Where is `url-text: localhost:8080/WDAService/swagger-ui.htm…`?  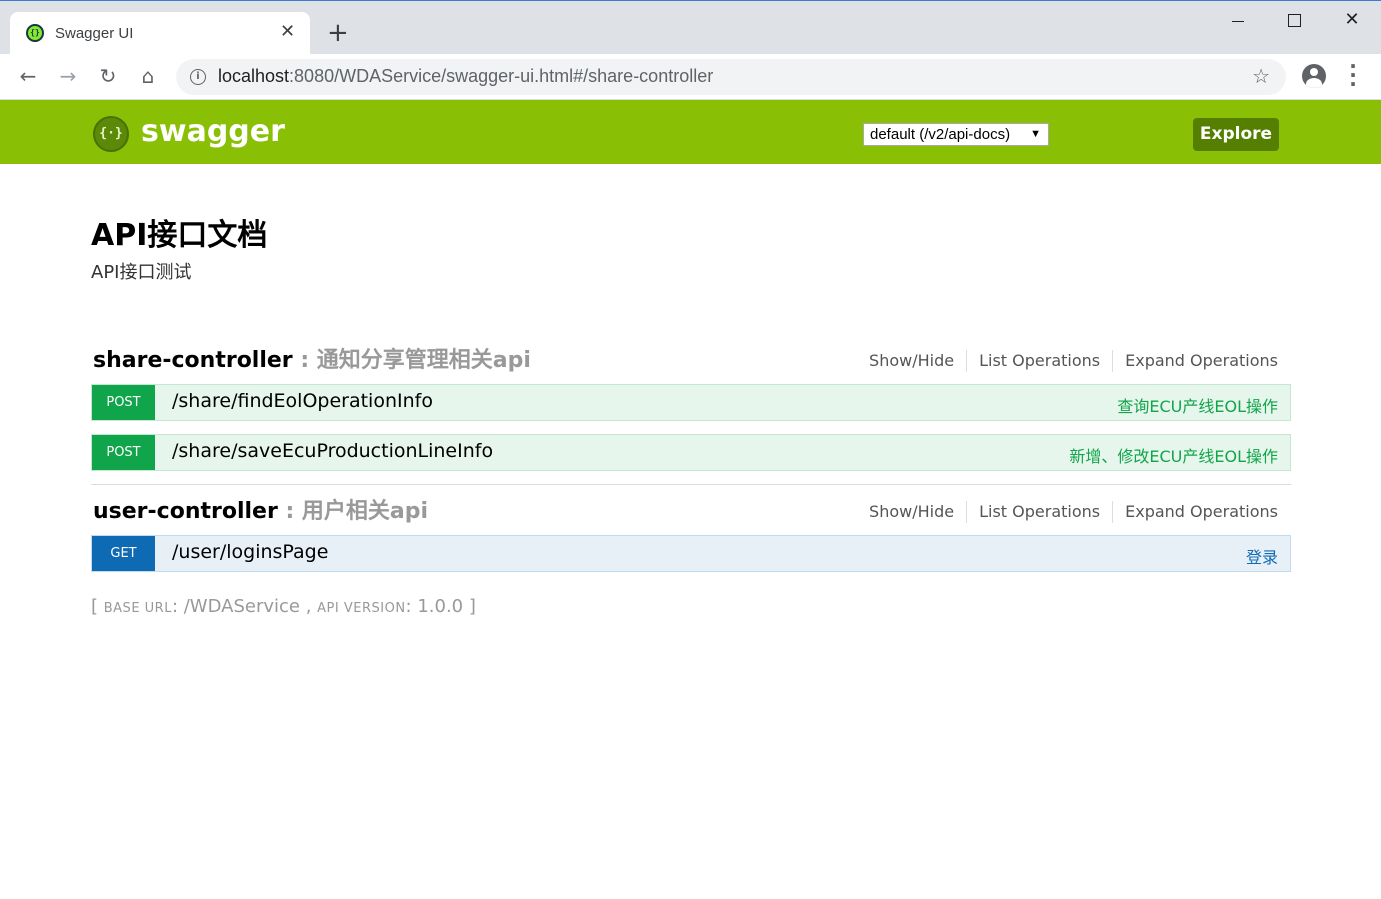
url-text: localhost:8080/WDAService/swagger-ui.htm… is located at coordinates (465, 76).